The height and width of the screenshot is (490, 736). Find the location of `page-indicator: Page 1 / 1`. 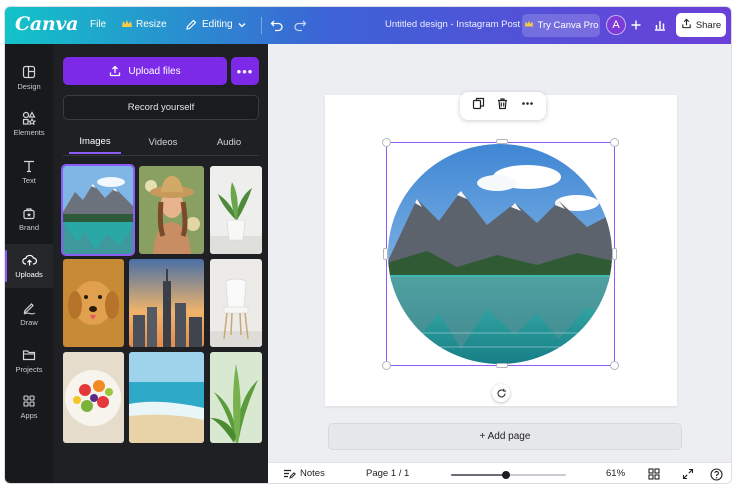

page-indicator: Page 1 / 1 is located at coordinates (387, 473).